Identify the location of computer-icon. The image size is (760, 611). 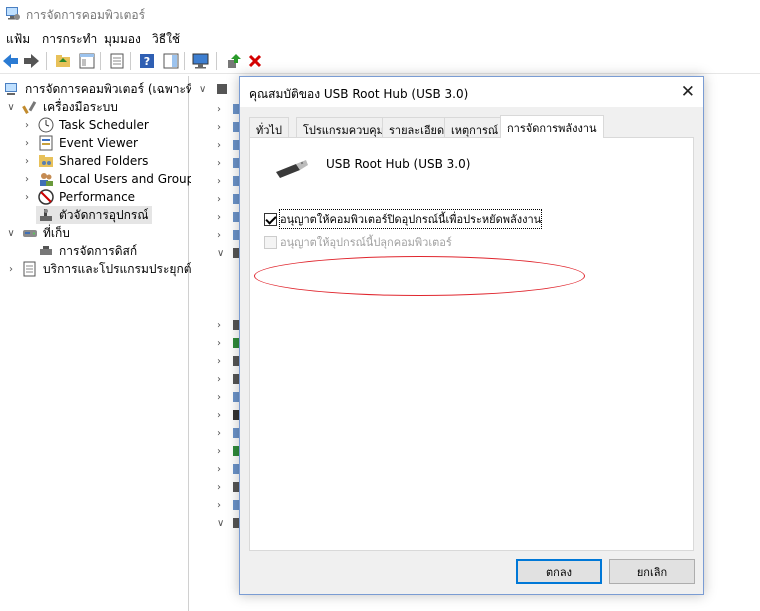
(222, 89).